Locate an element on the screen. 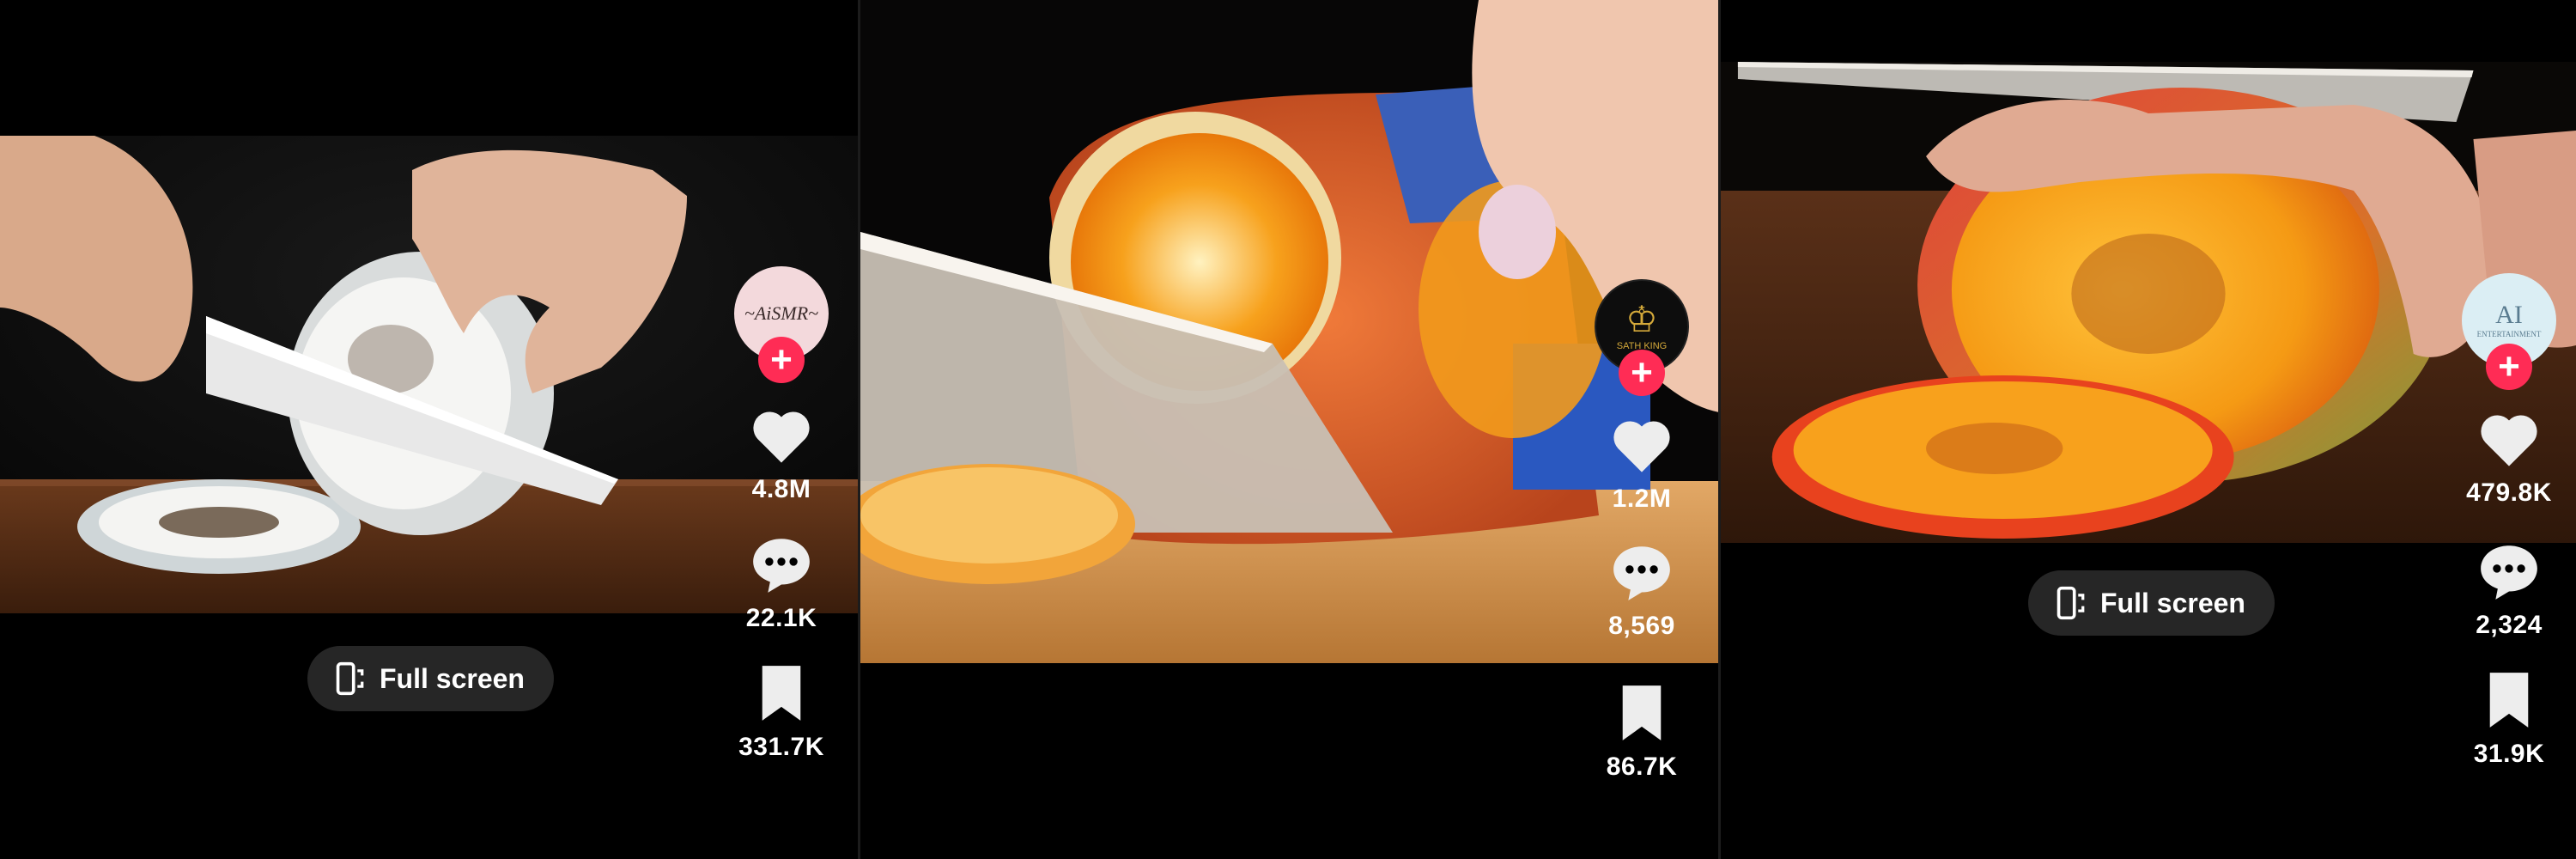 This screenshot has width=2576, height=859. save-button: 31.9K is located at coordinates (2509, 717).